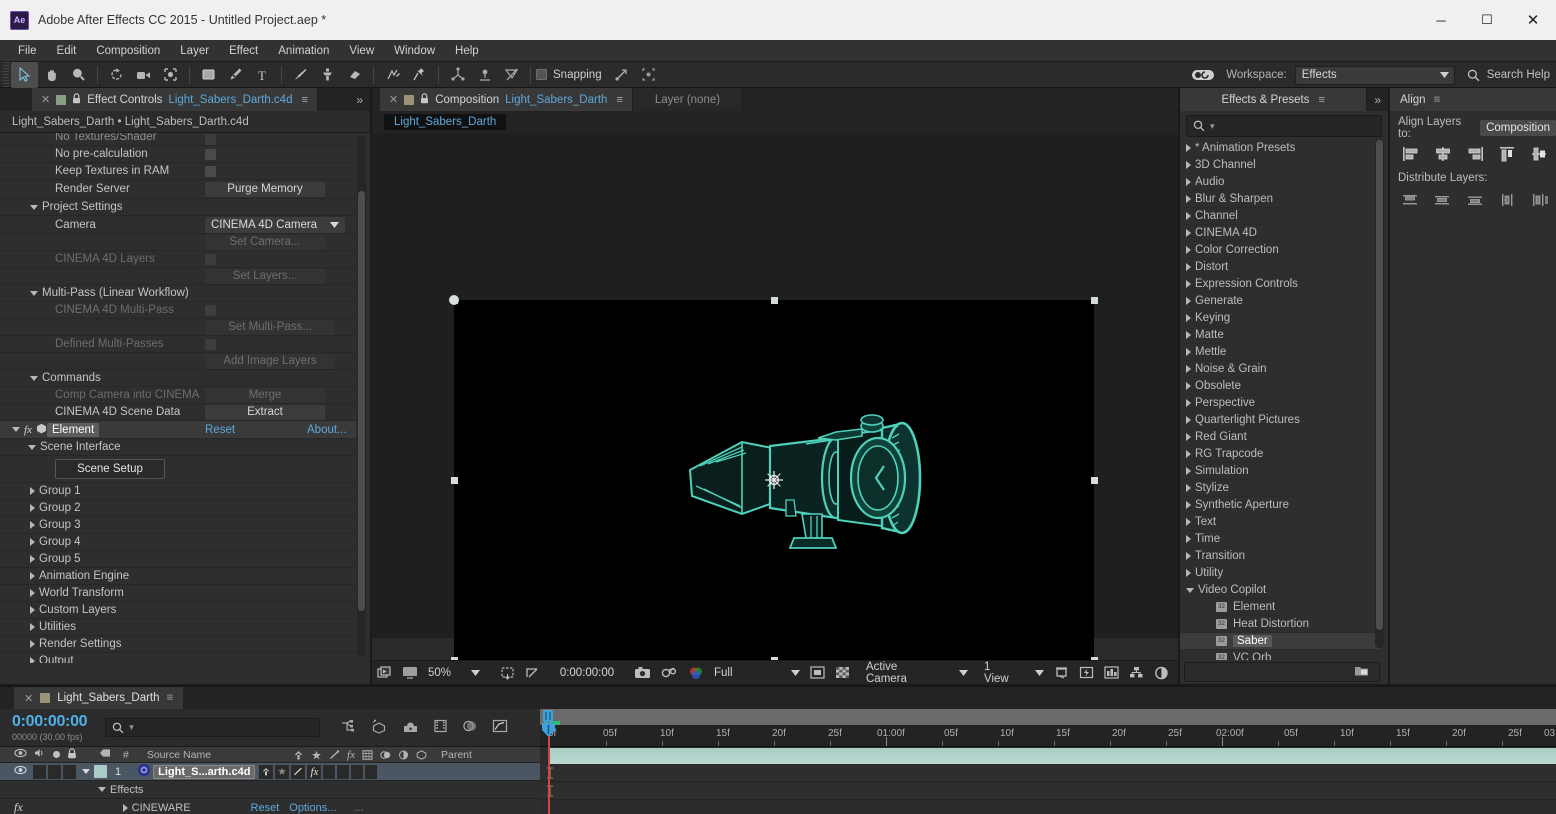  Describe the element at coordinates (178, 225) in the screenshot. I see `ec-row-camera: Camera CINEMA 4D Camera` at that location.